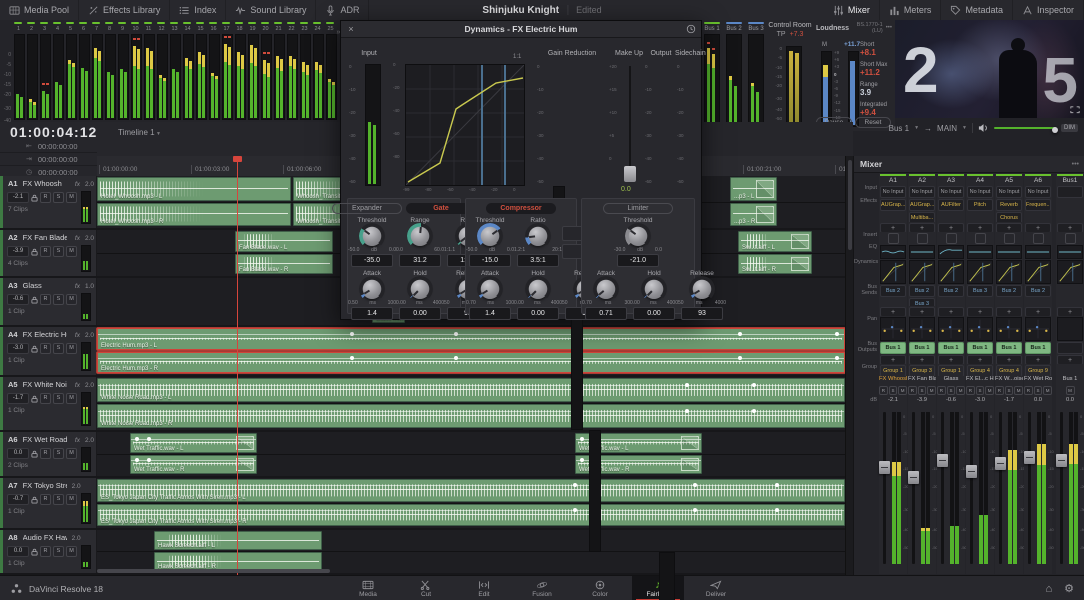  What do you see at coordinates (71, 453) in the screenshot?
I see `track-m-button: M` at bounding box center [71, 453].